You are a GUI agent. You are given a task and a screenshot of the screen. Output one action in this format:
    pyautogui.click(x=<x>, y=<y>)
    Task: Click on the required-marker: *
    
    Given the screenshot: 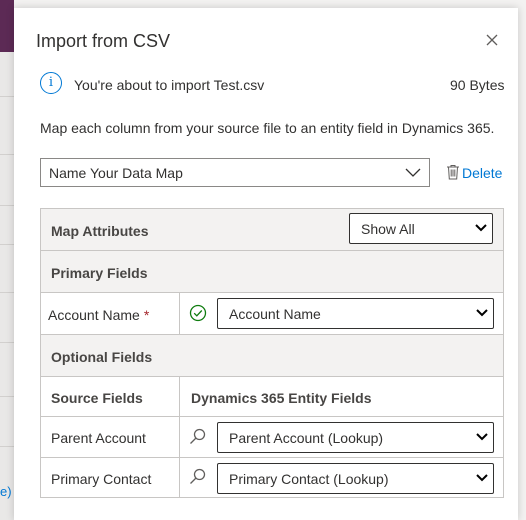 What is the action you would take?
    pyautogui.click(x=146, y=315)
    